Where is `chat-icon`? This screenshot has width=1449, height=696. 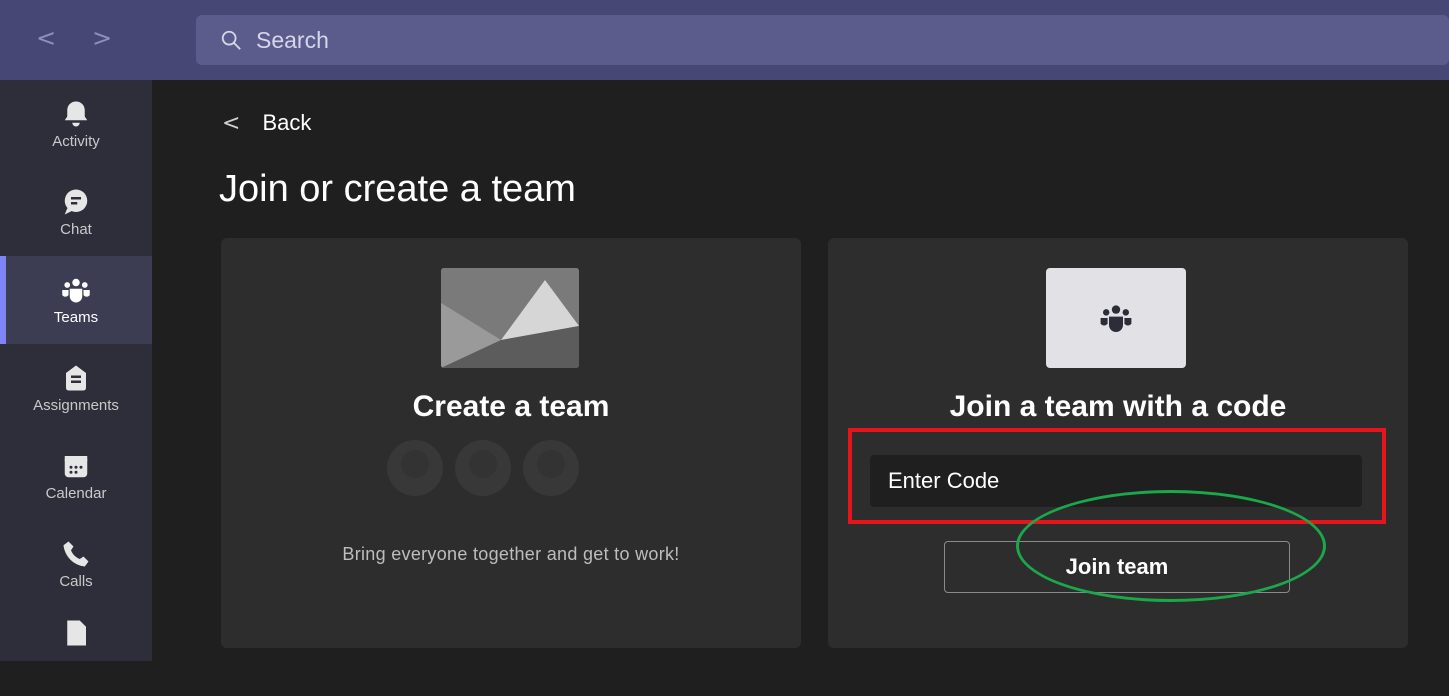 chat-icon is located at coordinates (76, 201).